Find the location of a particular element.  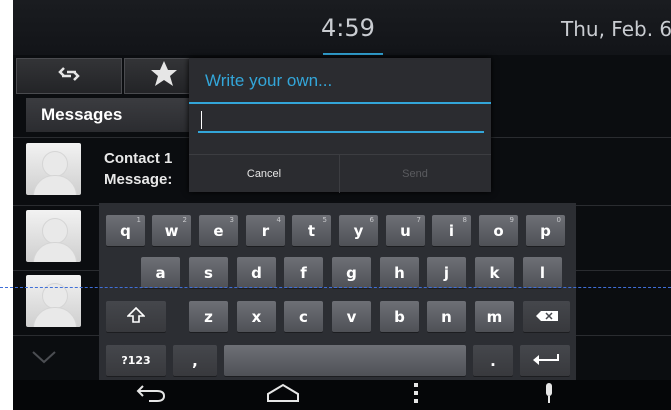

compose-dialog: Write your own... Cancel Send is located at coordinates (340, 125).